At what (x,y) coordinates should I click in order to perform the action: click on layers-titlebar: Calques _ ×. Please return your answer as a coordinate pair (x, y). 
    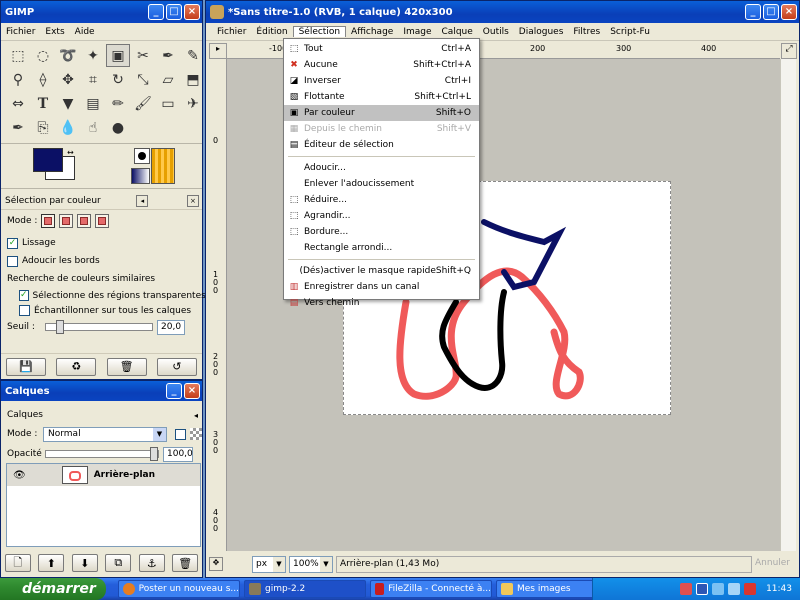
    Looking at the image, I should click on (101, 391).